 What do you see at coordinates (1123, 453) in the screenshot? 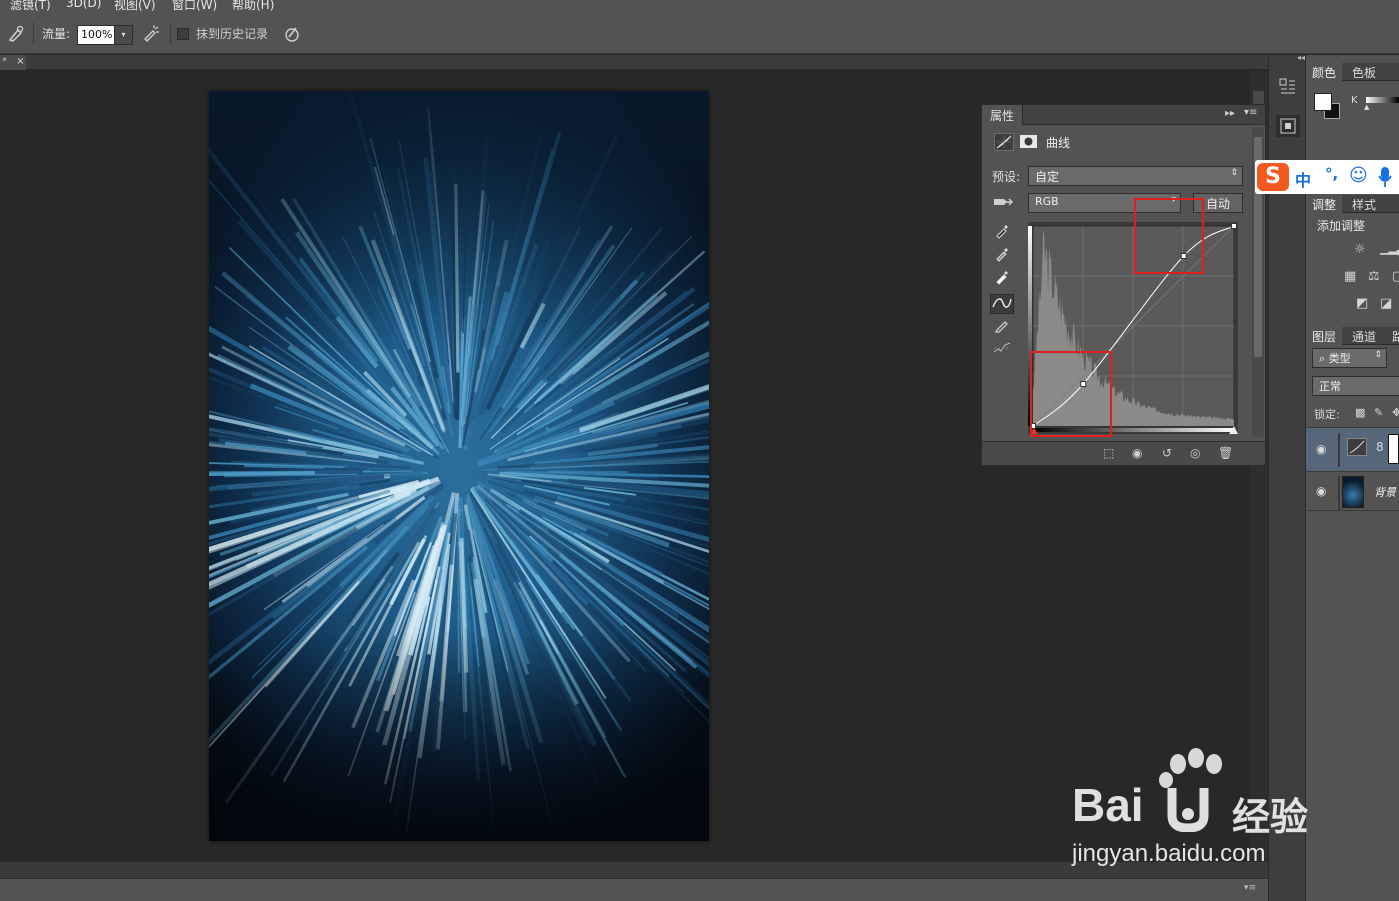
I see `properties-footer: ⬚ ◉ ↺ ◎ 🗑` at bounding box center [1123, 453].